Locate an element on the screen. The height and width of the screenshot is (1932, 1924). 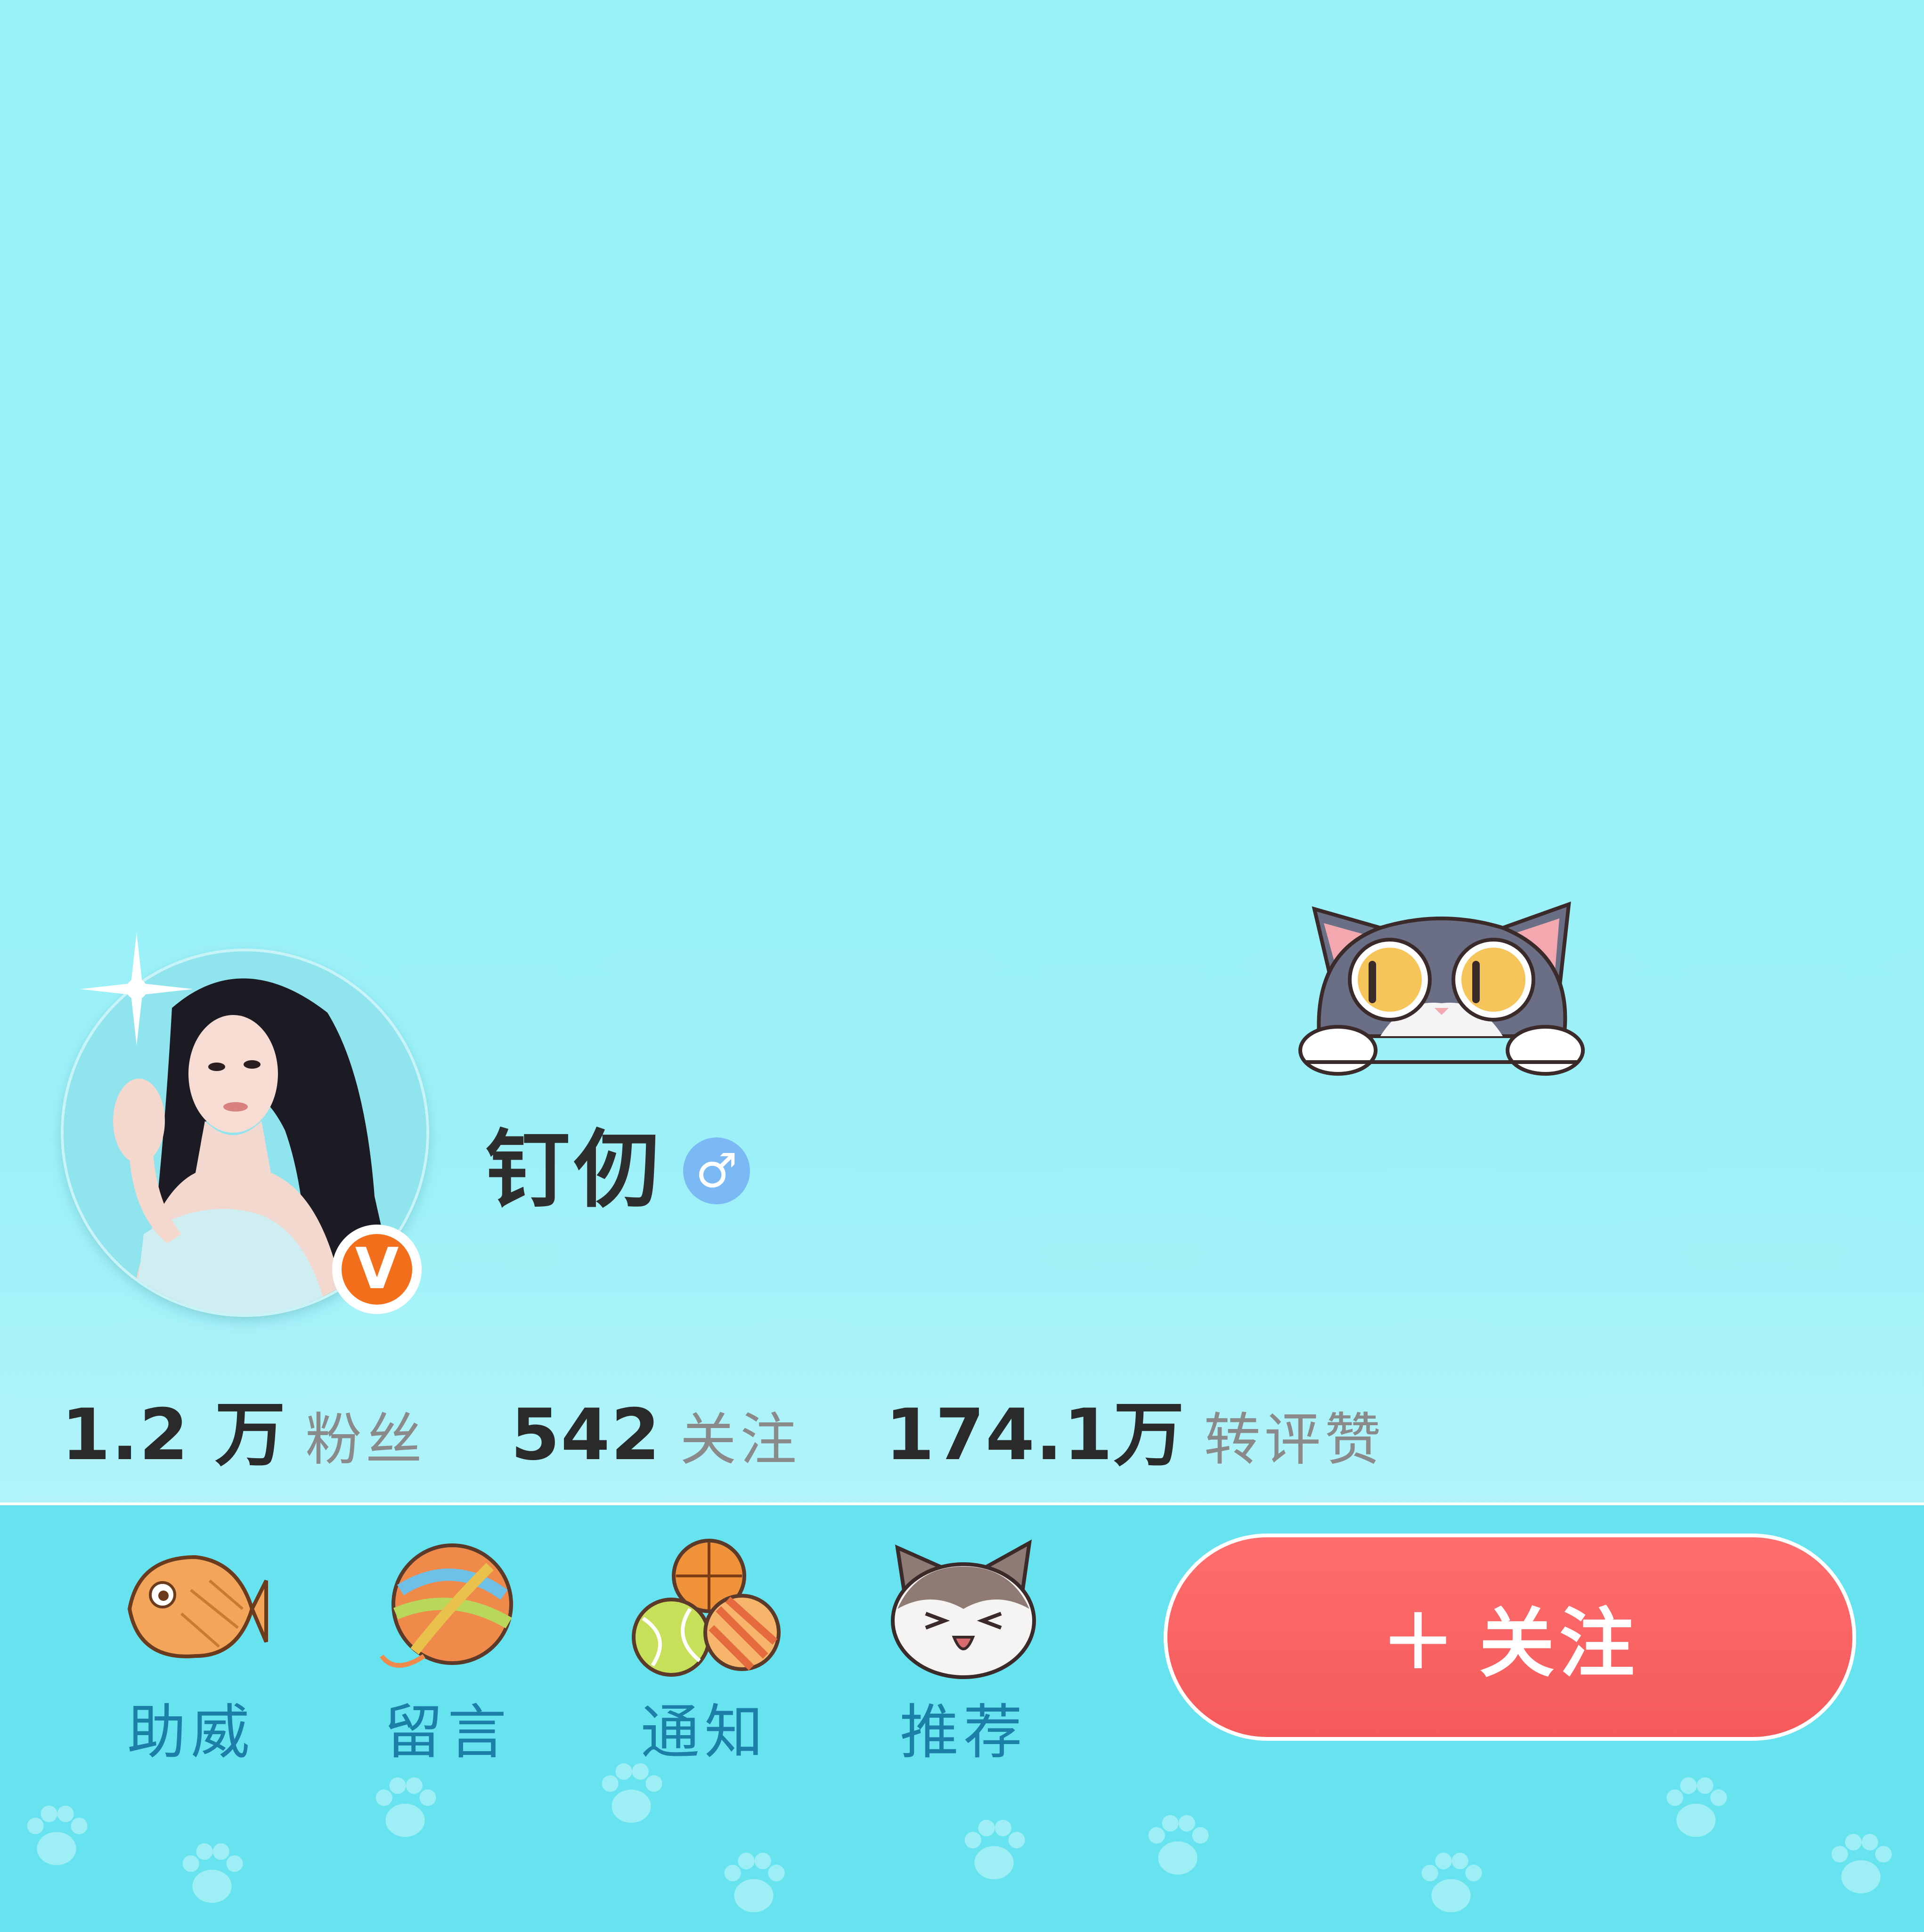
stat-following: 542 关注 is located at coordinates (655, 1435).